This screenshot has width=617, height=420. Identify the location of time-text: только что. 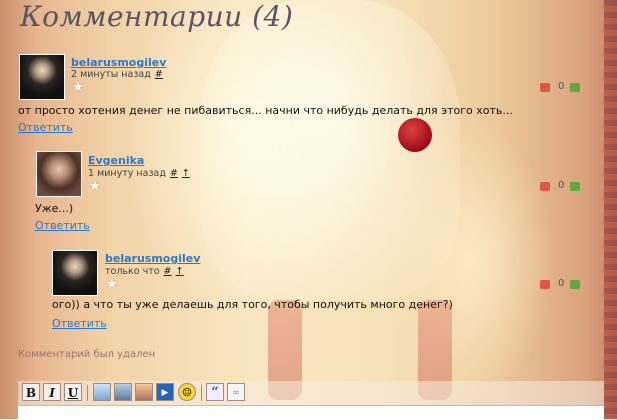
(132, 271).